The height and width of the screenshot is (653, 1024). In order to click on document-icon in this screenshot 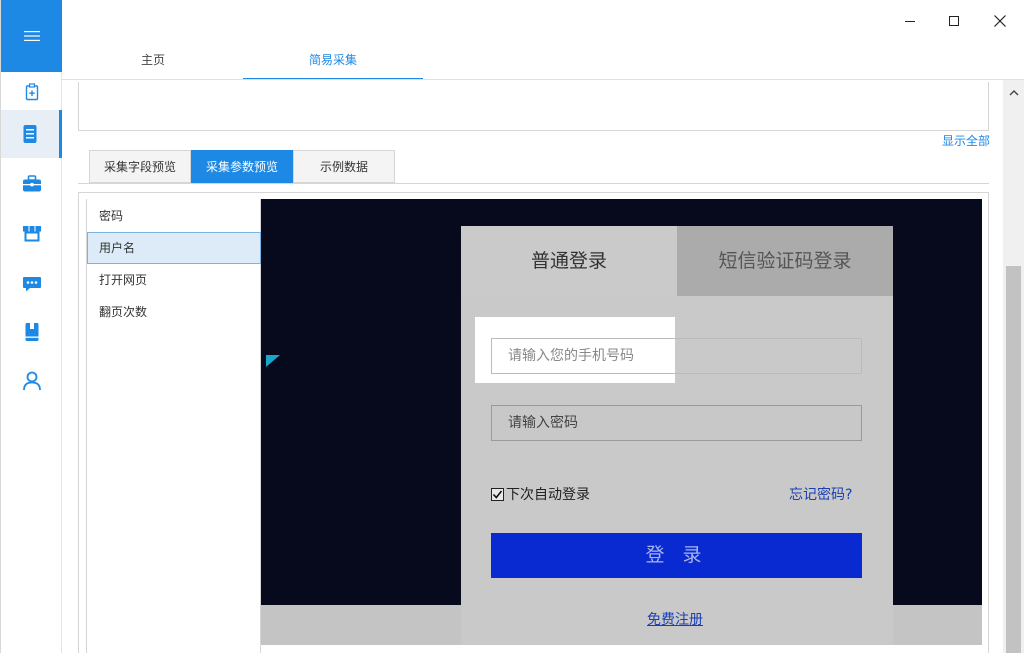, I will do `click(30, 134)`.